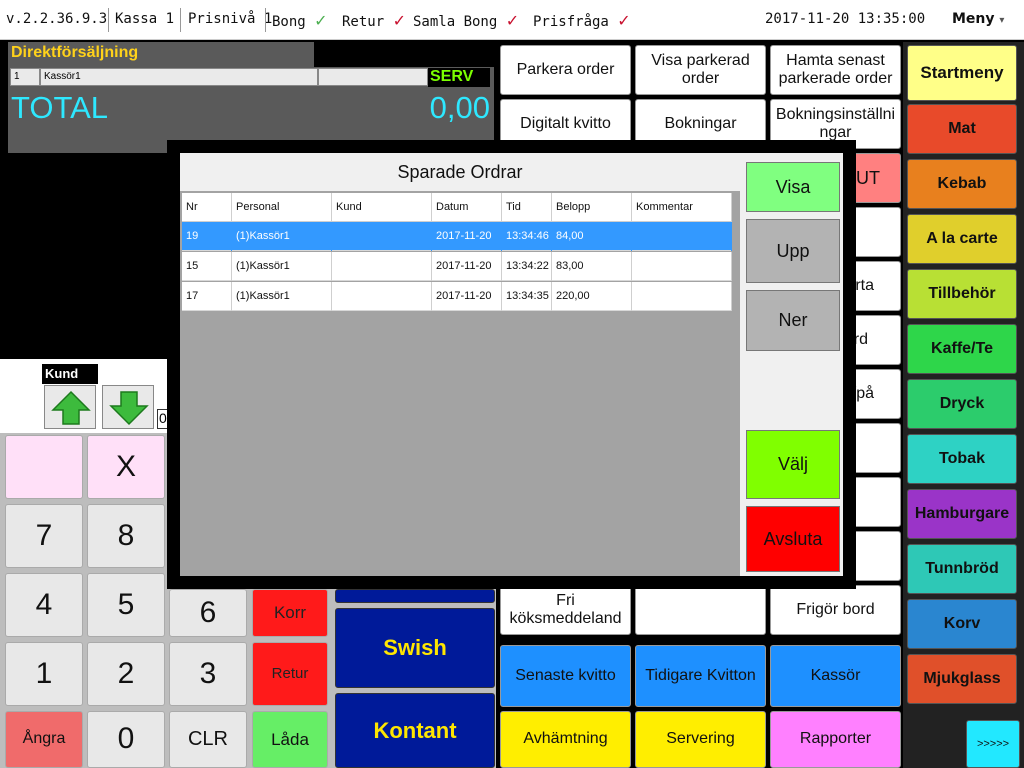 This screenshot has height=768, width=1024. Describe the element at coordinates (682, 207) in the screenshot. I see `column-header: Kommentar` at that location.